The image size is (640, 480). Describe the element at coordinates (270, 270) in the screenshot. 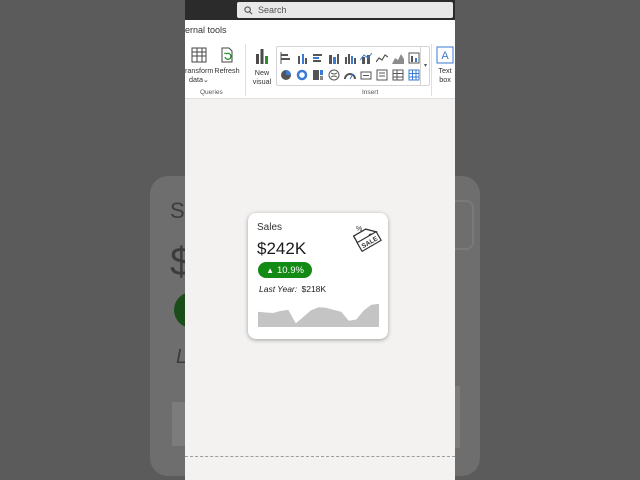

I see `triangle-up-icon: ▲` at that location.